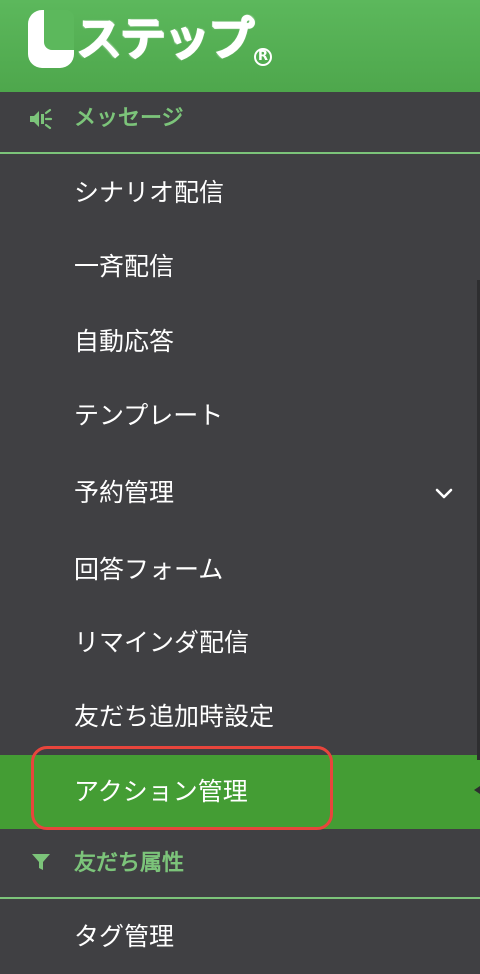 The width and height of the screenshot is (480, 974). I want to click on menu-item-label: アクション管理, so click(161, 791).